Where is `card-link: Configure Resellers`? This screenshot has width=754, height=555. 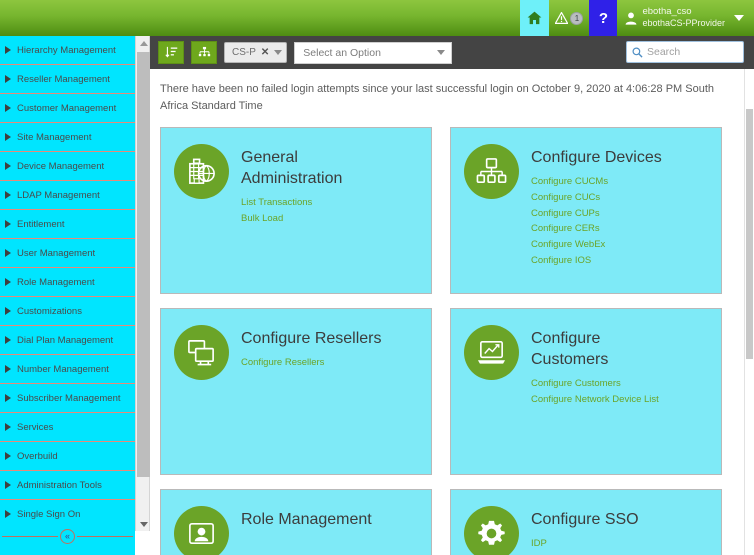
card-link: Configure Resellers is located at coordinates (311, 363).